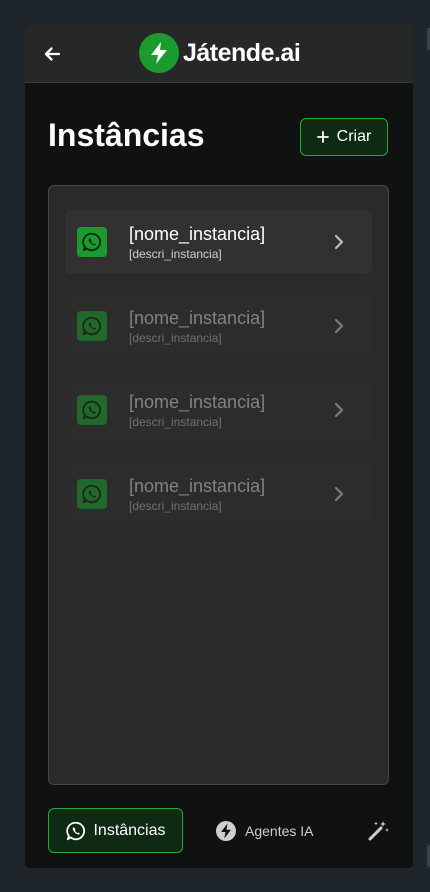  Describe the element at coordinates (242, 52) in the screenshot. I see `brand-name: Játende.ai` at that location.